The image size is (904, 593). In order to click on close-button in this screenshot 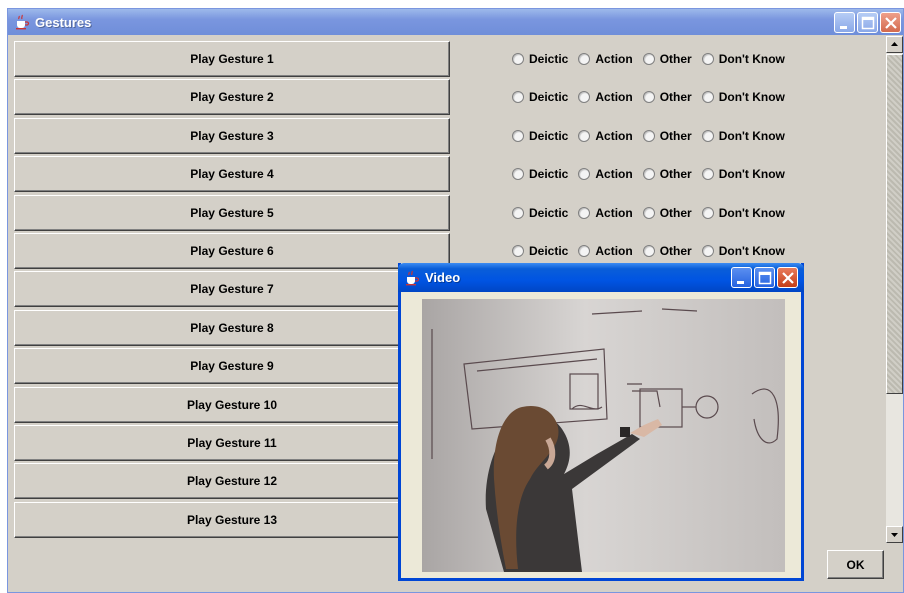, I will do `click(890, 22)`.